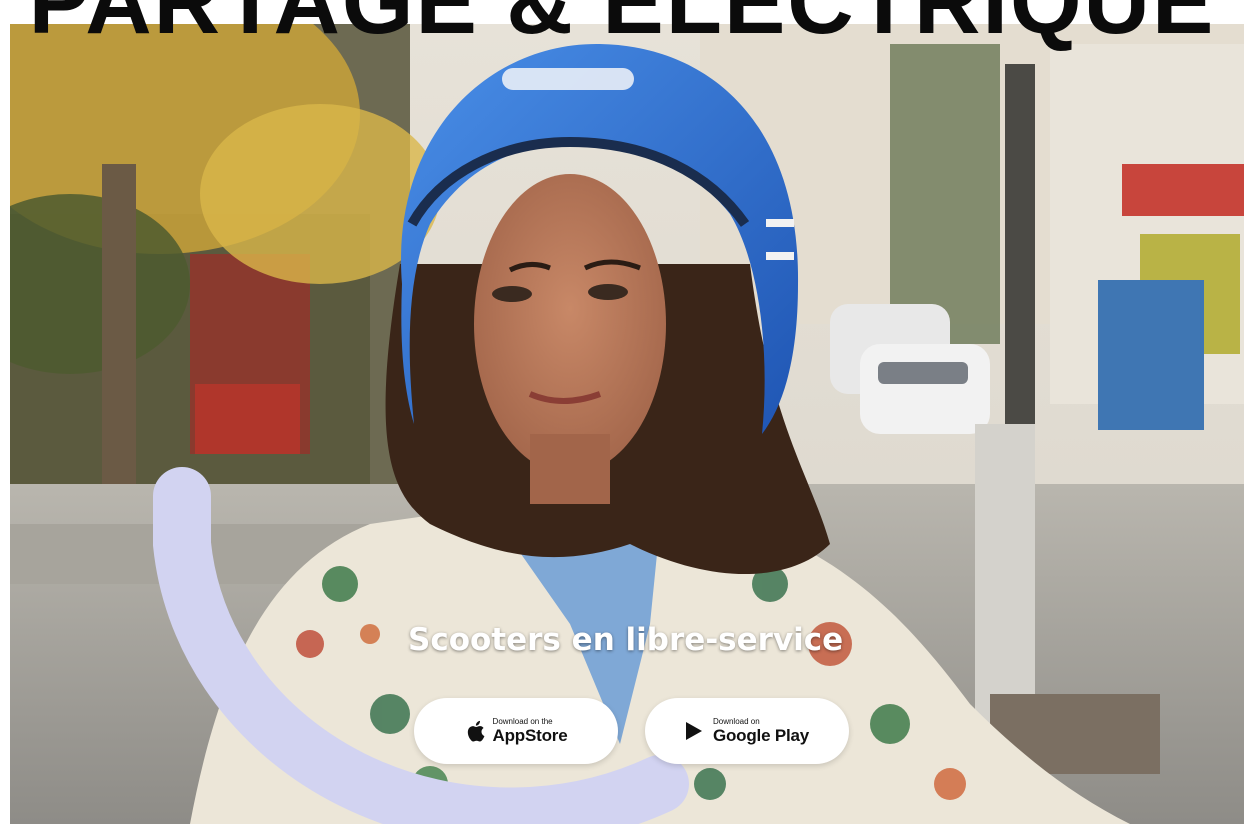  I want to click on googleplay-small-label: Download on, so click(736, 721).